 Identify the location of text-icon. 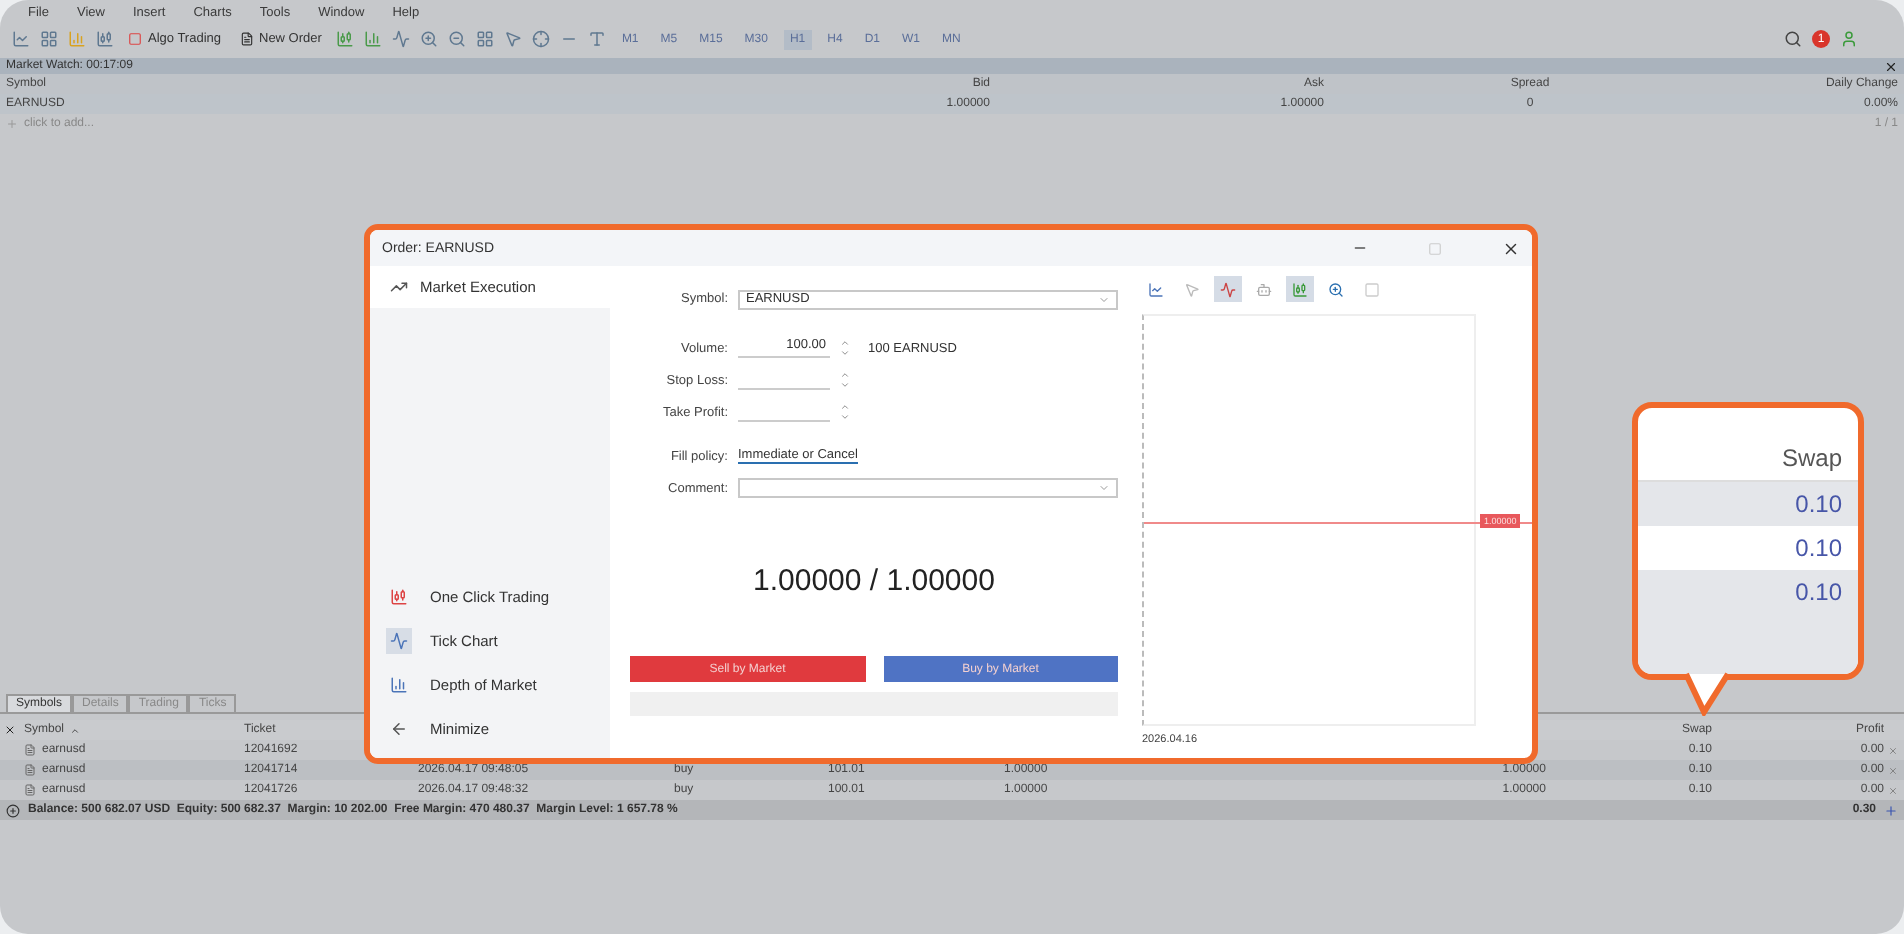
(596, 39).